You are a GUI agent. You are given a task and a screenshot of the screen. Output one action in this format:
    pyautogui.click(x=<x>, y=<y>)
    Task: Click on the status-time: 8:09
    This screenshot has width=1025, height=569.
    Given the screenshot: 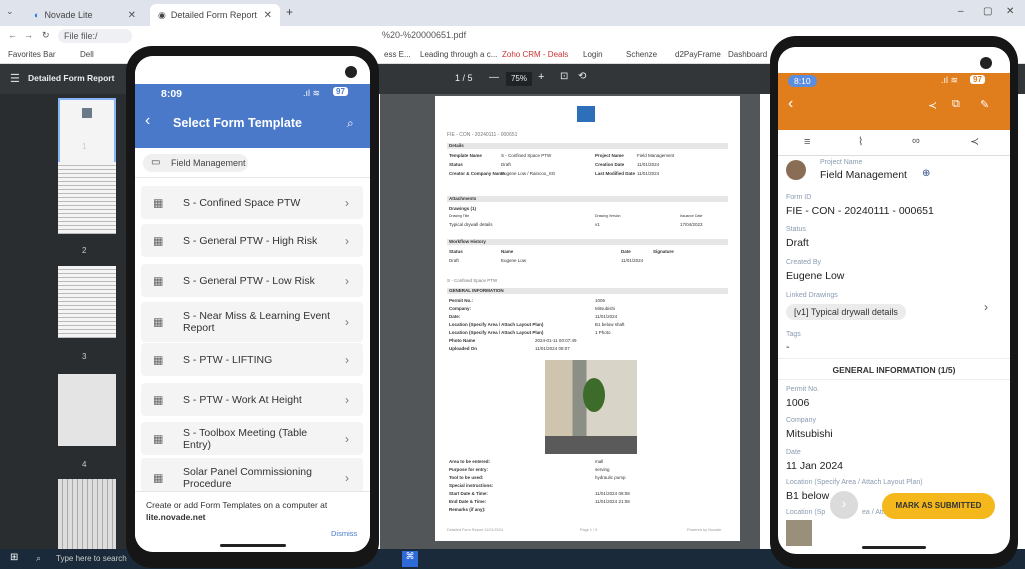 What is the action you would take?
    pyautogui.click(x=172, y=94)
    